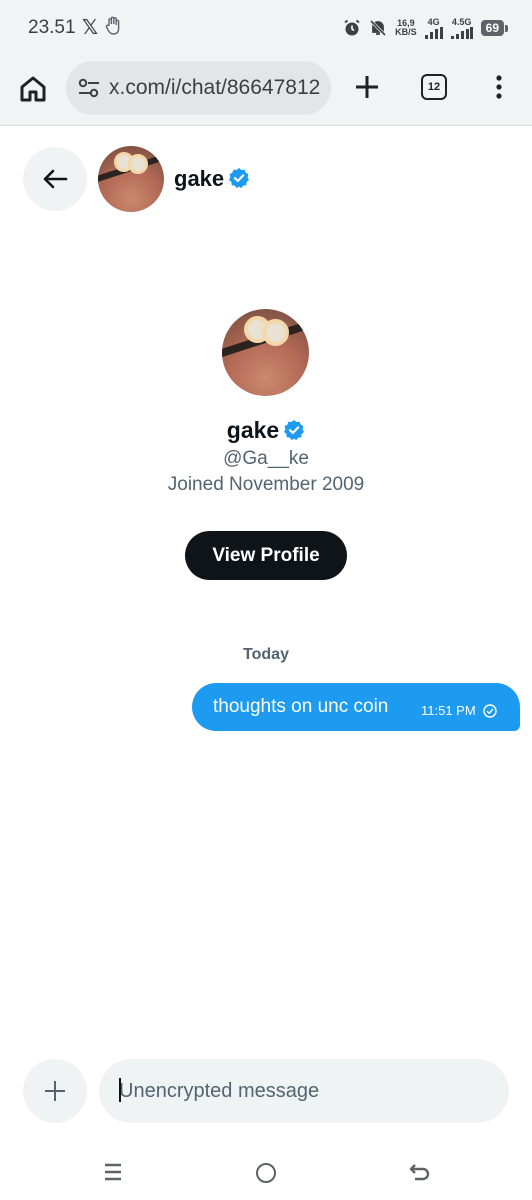 The image size is (532, 1200). I want to click on status-time: 23.51, so click(52, 27).